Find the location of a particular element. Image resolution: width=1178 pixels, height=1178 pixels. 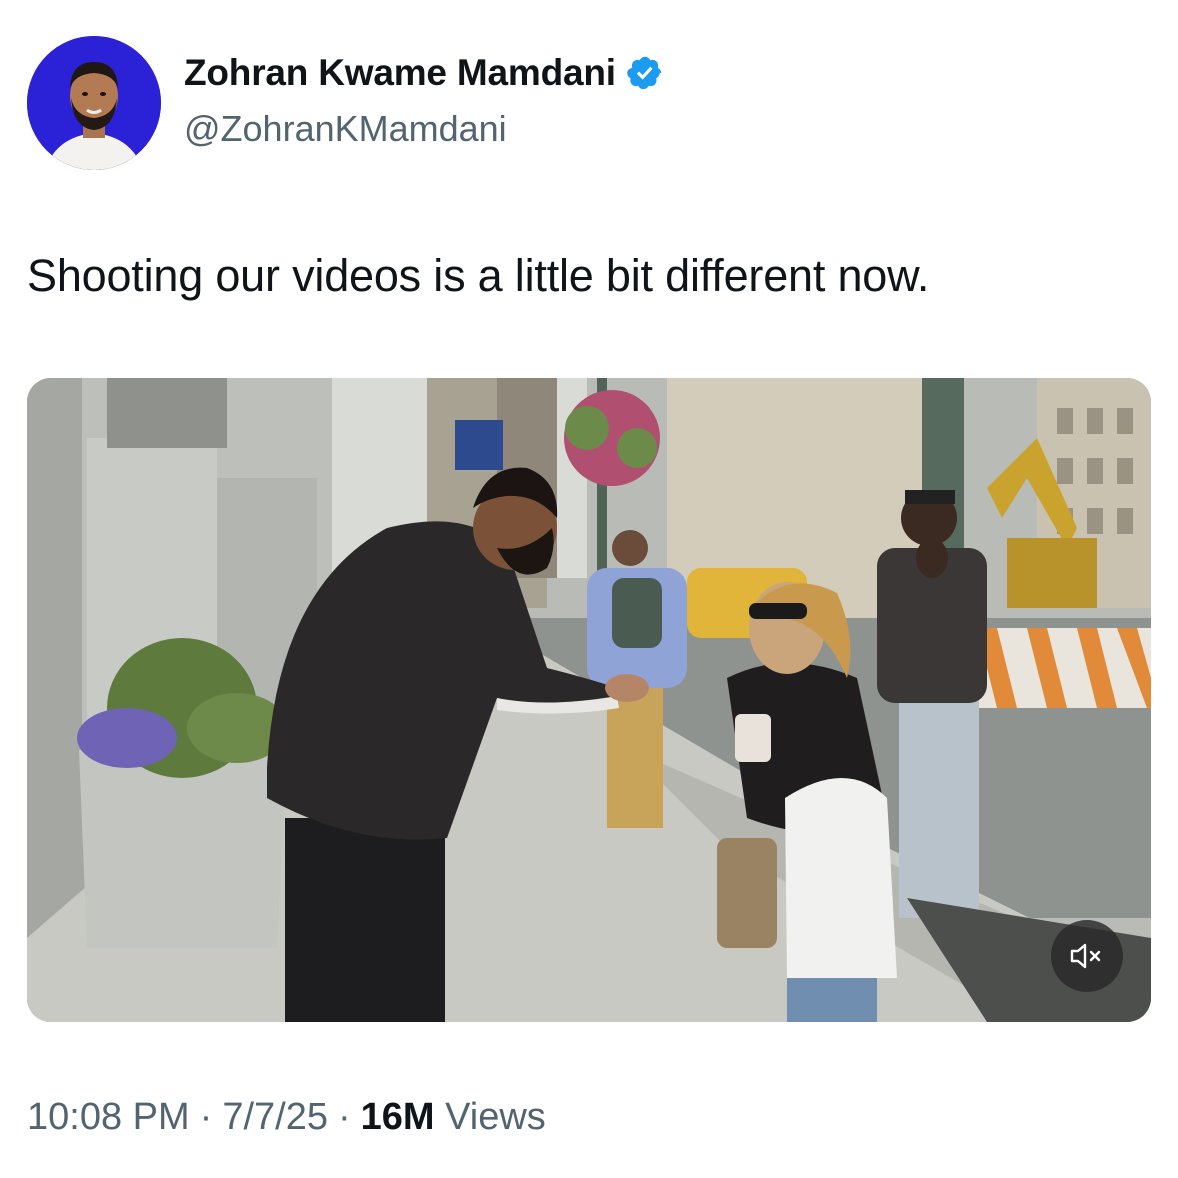

speaker-muted-icon is located at coordinates (1085, 956).